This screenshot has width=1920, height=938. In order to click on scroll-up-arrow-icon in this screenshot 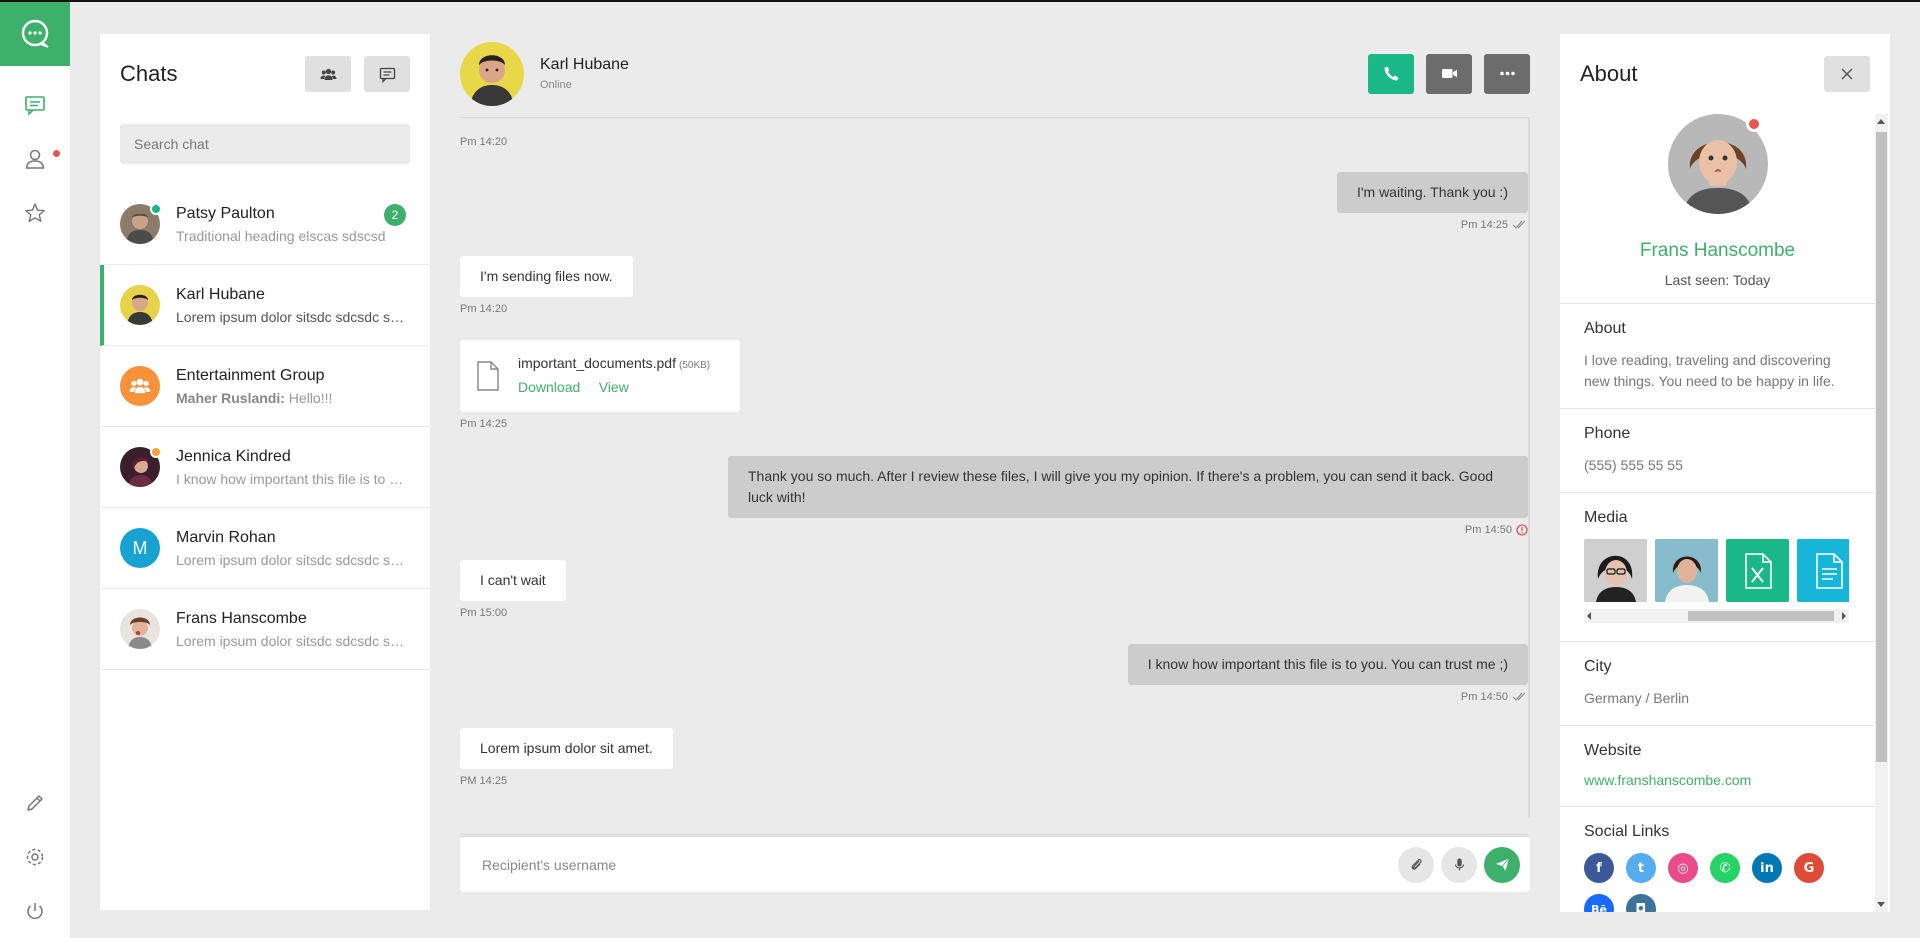, I will do `click(1881, 121)`.